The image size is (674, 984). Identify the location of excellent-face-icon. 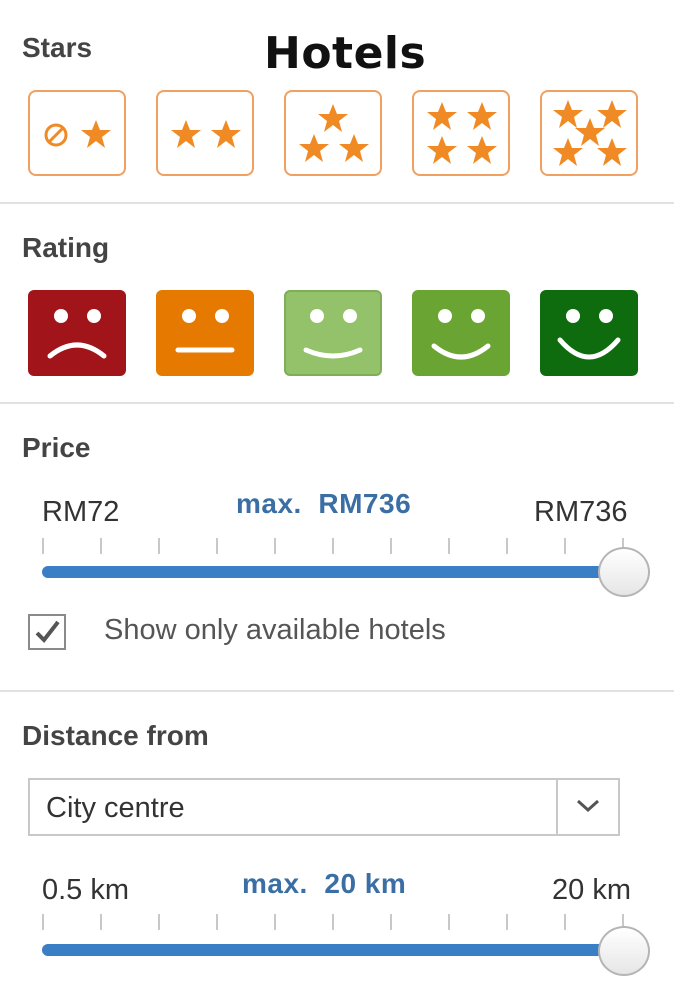
(589, 334).